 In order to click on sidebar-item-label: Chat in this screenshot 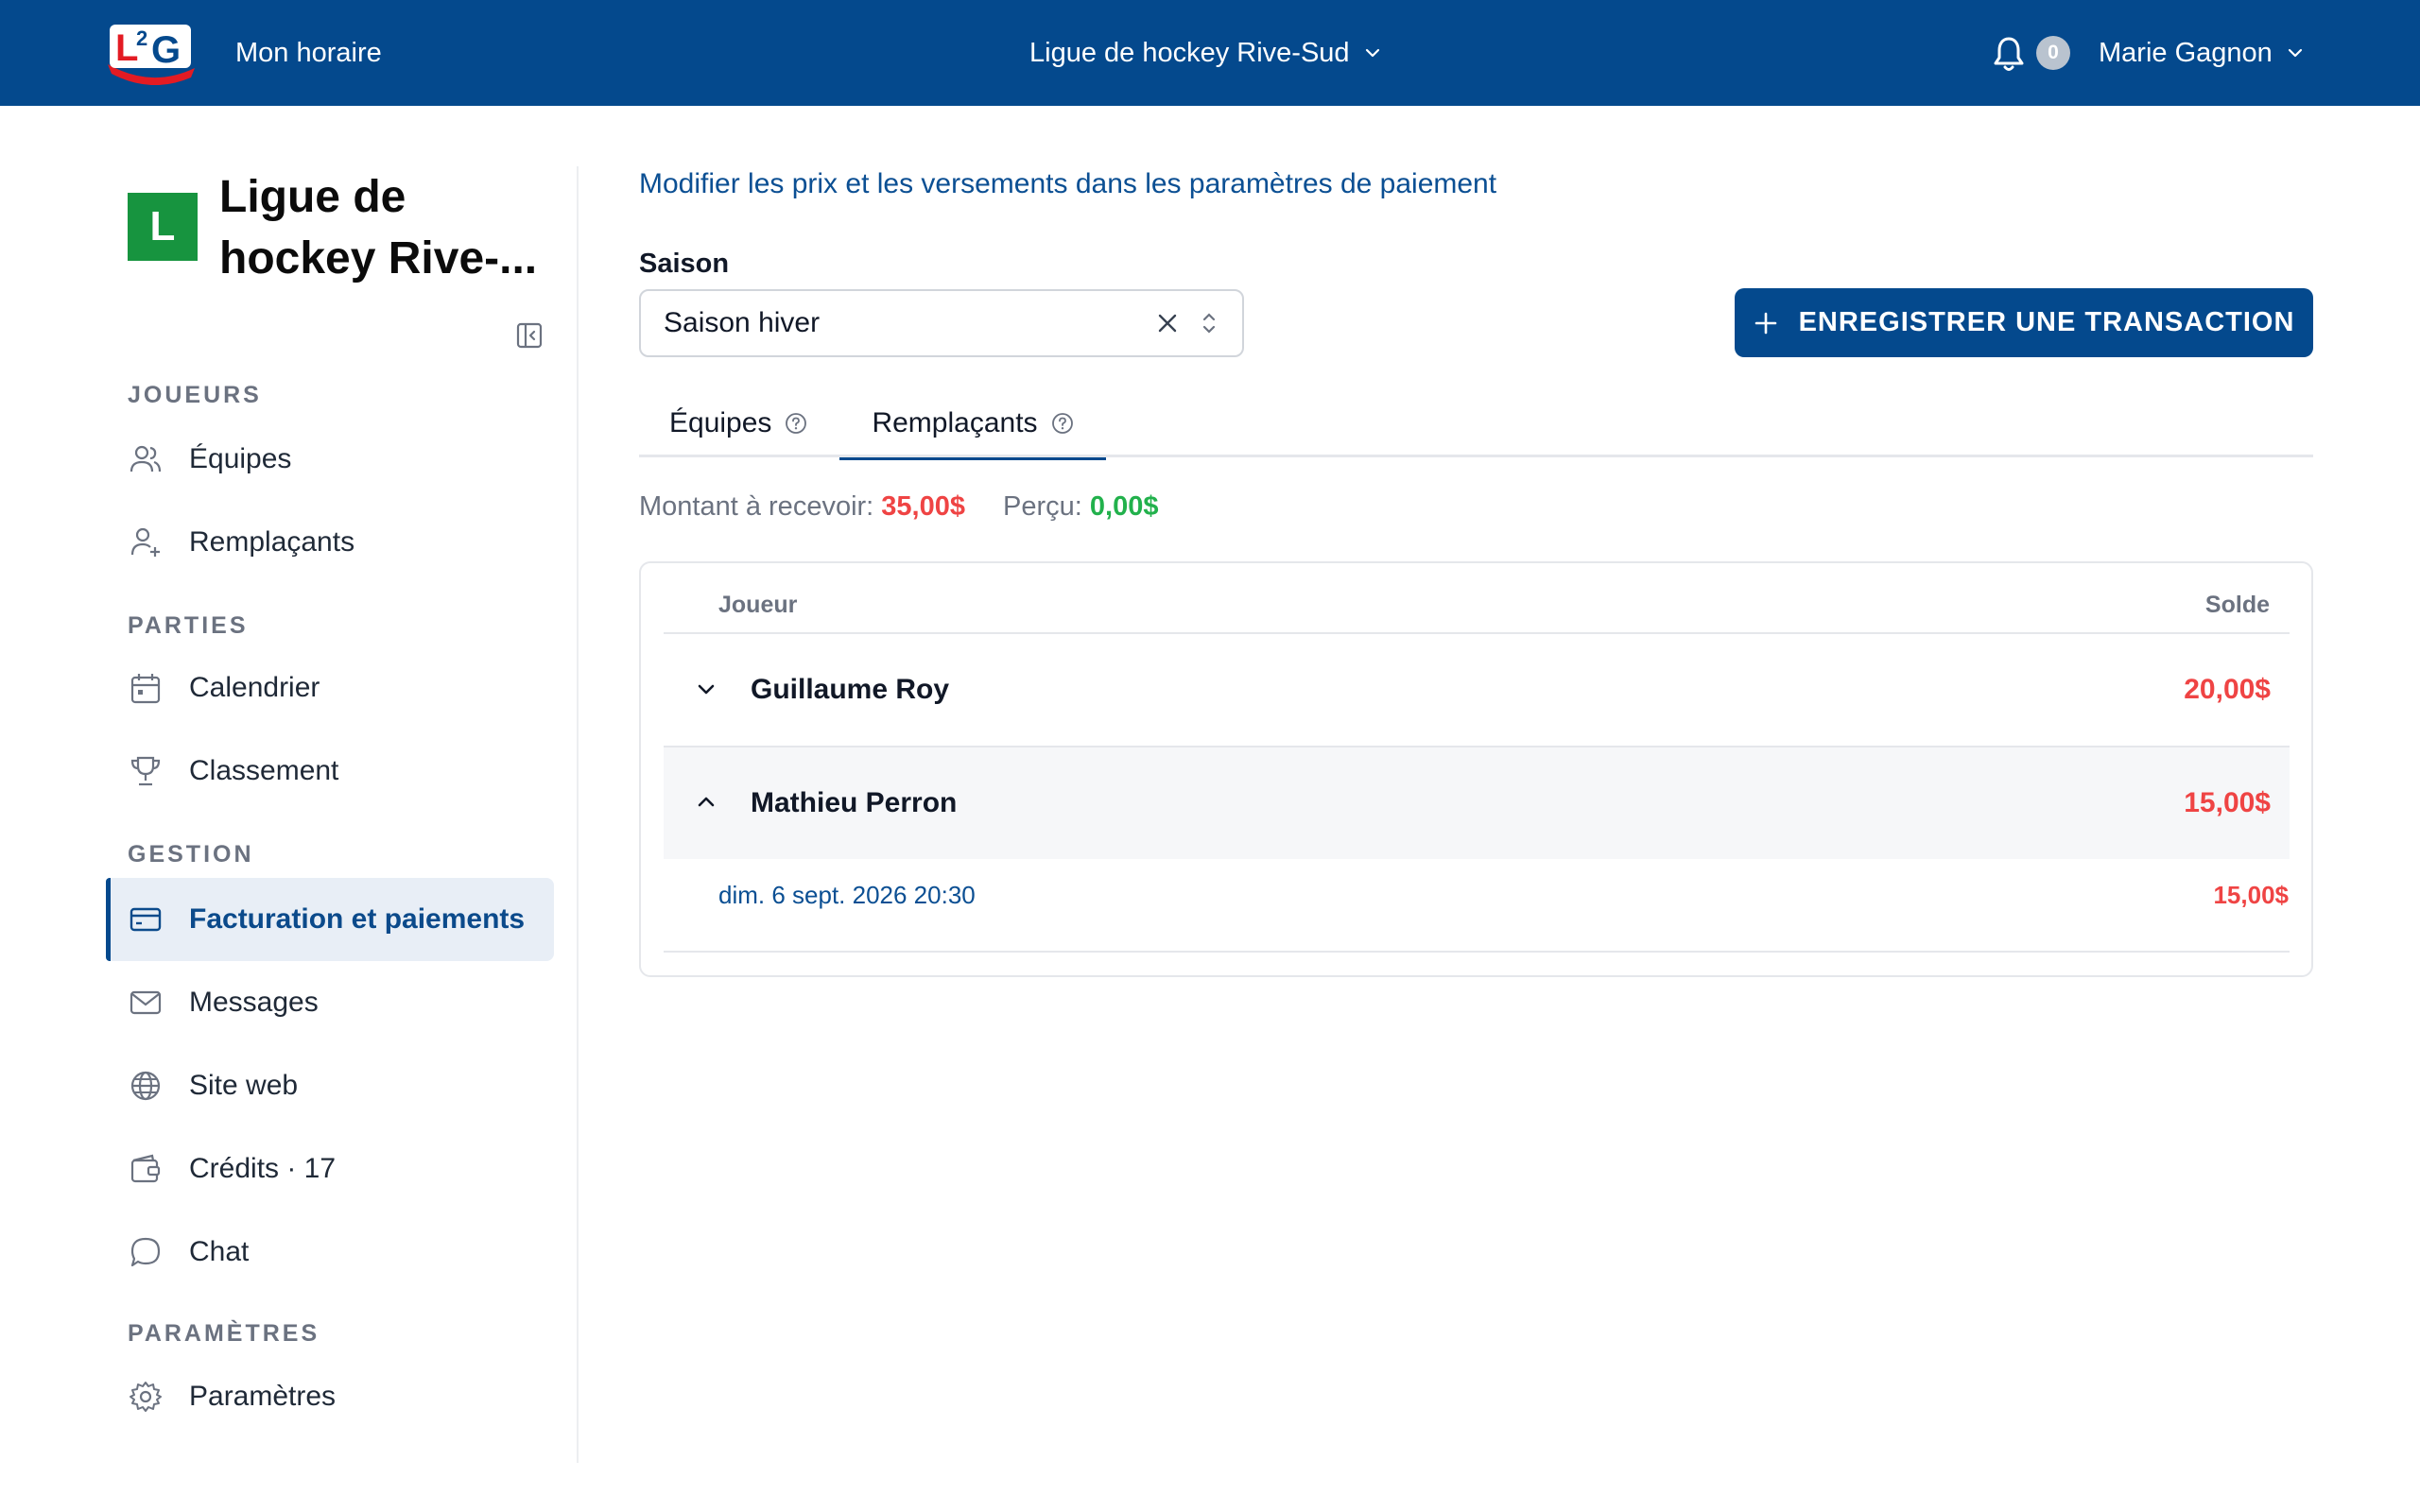, I will do `click(219, 1251)`.